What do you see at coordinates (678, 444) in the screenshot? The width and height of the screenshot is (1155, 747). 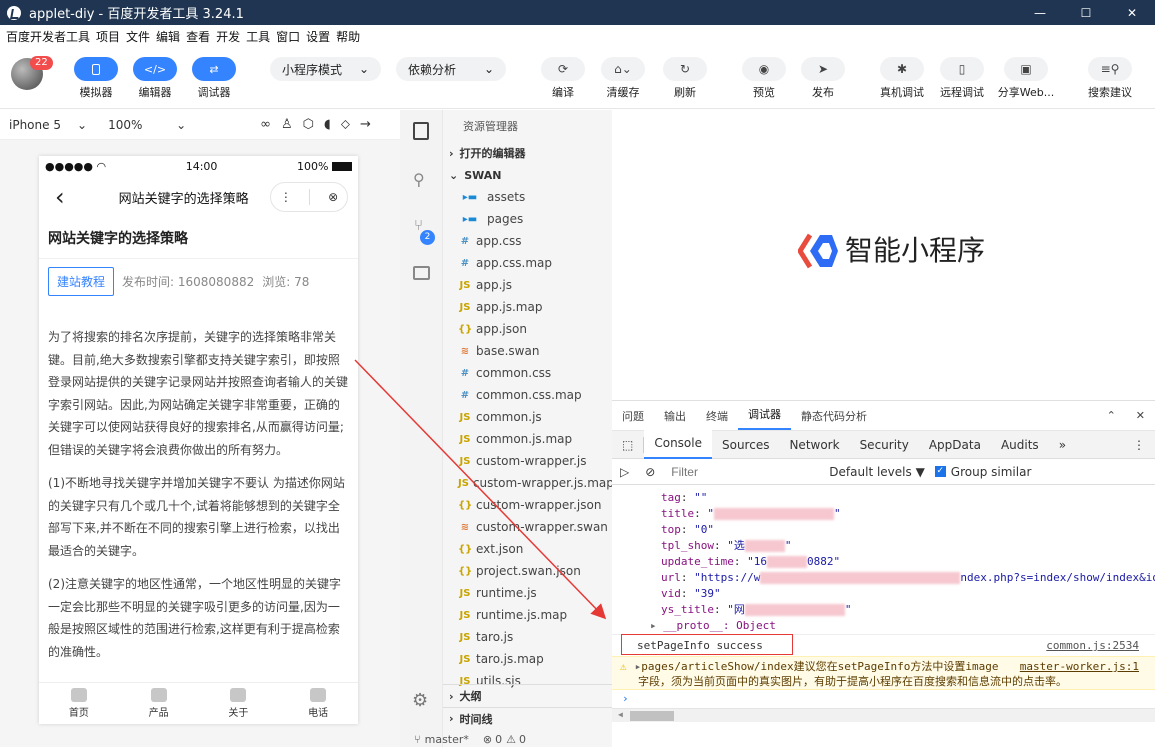 I see `tab-console: Console` at bounding box center [678, 444].